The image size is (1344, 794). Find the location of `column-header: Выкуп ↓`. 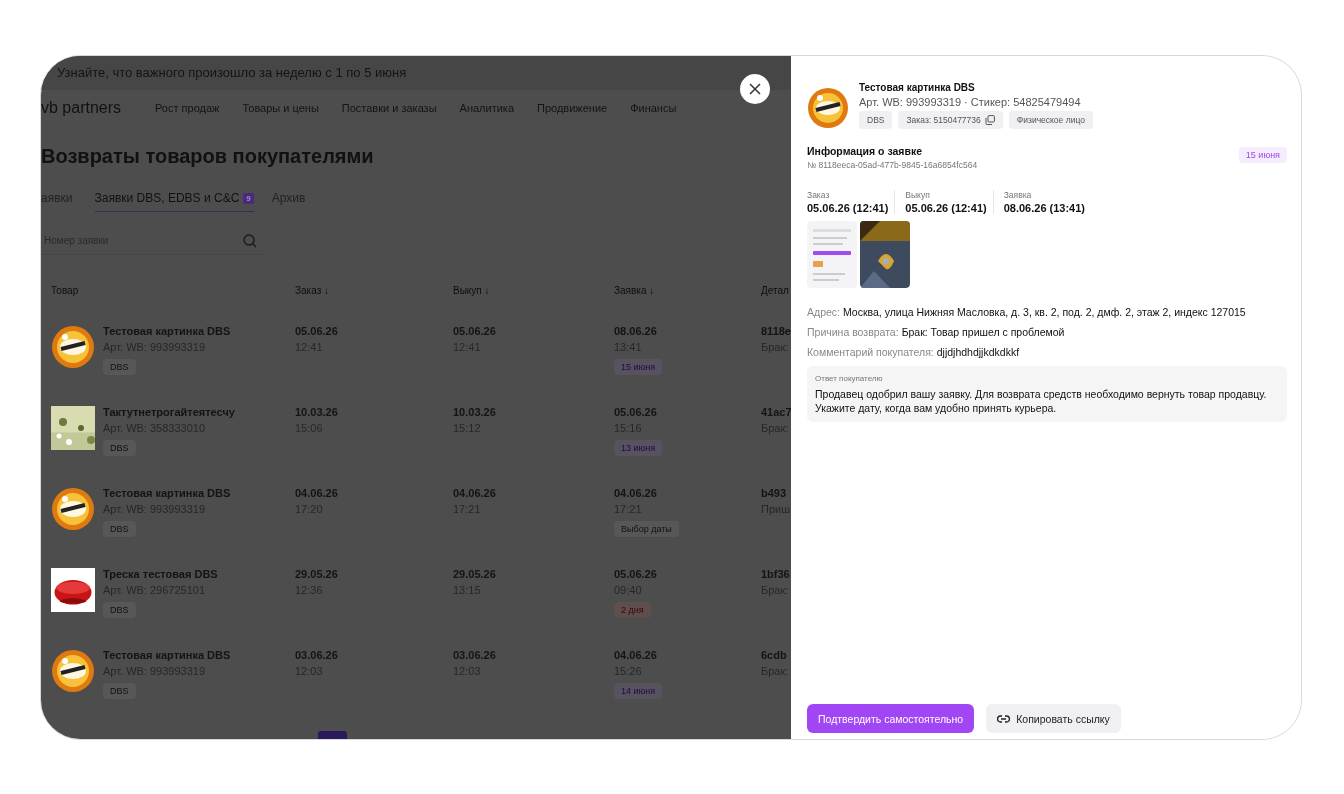

column-header: Выкуп ↓ is located at coordinates (533, 304).